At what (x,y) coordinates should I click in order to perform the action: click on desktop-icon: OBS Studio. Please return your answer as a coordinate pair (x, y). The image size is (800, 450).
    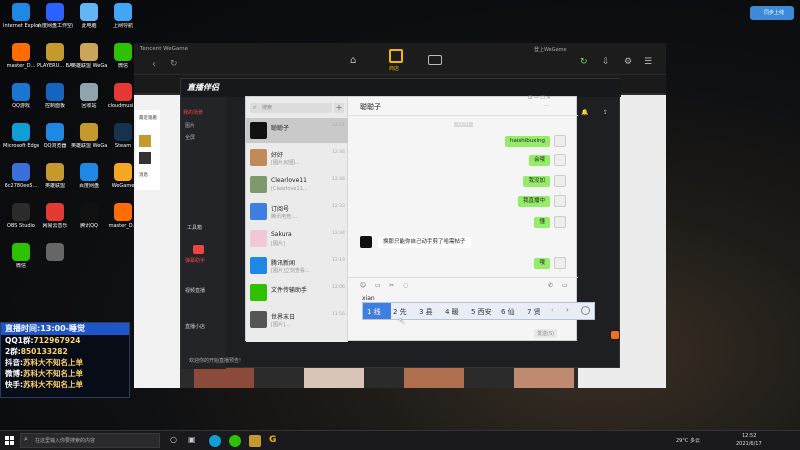
    Looking at the image, I should click on (21, 216).